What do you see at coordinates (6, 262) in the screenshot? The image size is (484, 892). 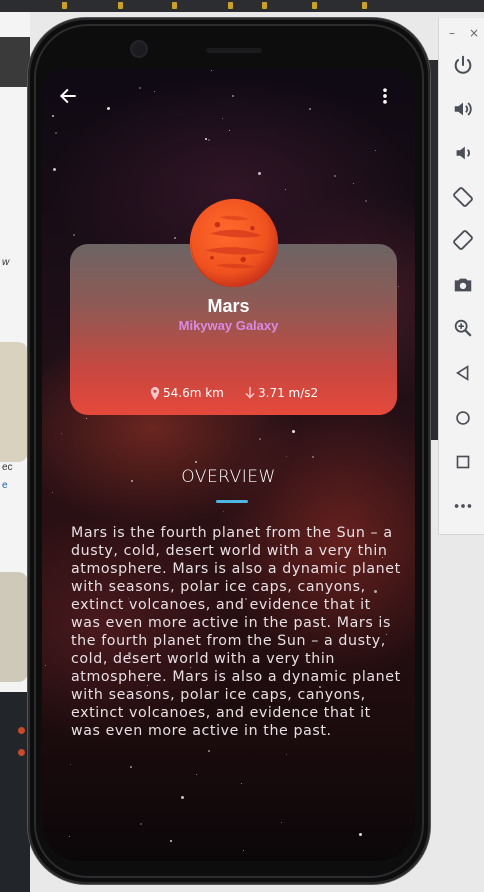 I see `host-snippet: w` at bounding box center [6, 262].